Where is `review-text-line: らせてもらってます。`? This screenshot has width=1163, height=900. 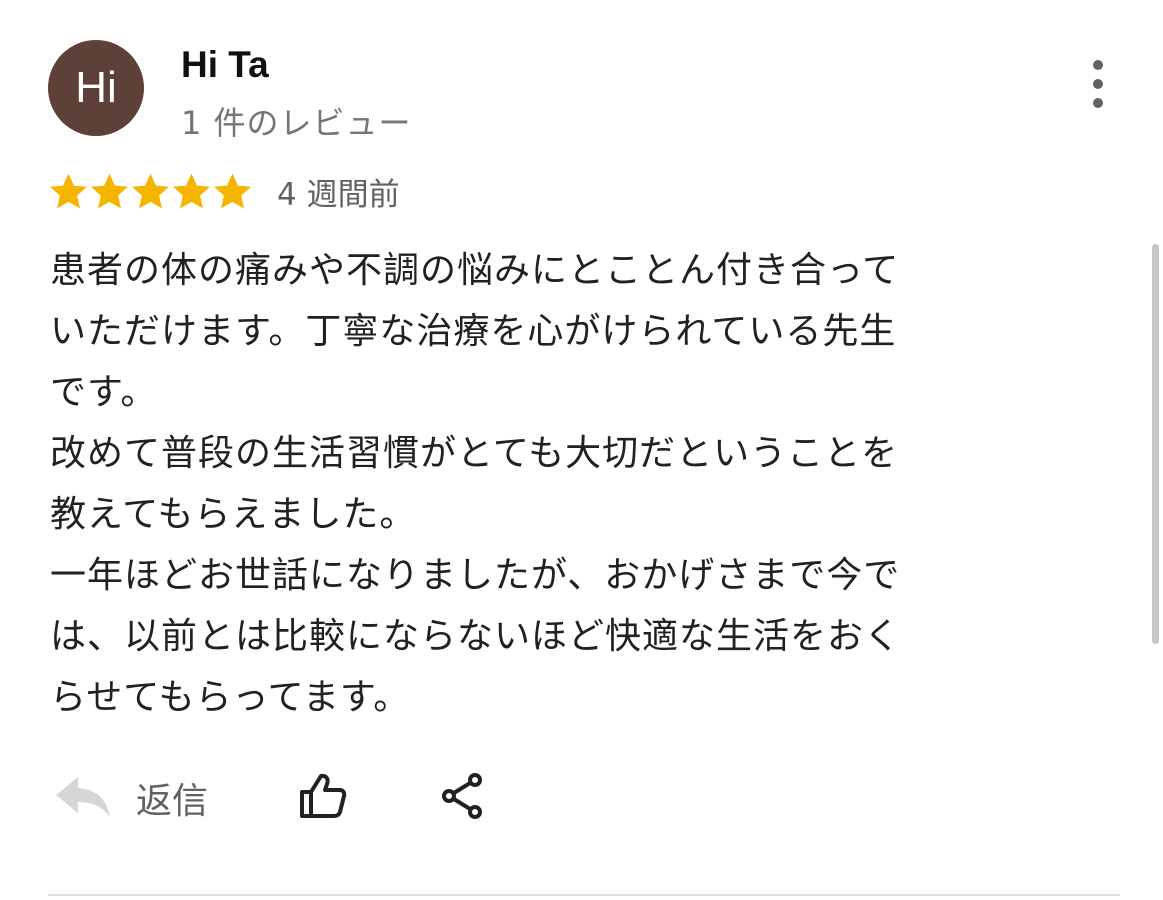
review-text-line: らせてもらってます。 is located at coordinates (230, 697).